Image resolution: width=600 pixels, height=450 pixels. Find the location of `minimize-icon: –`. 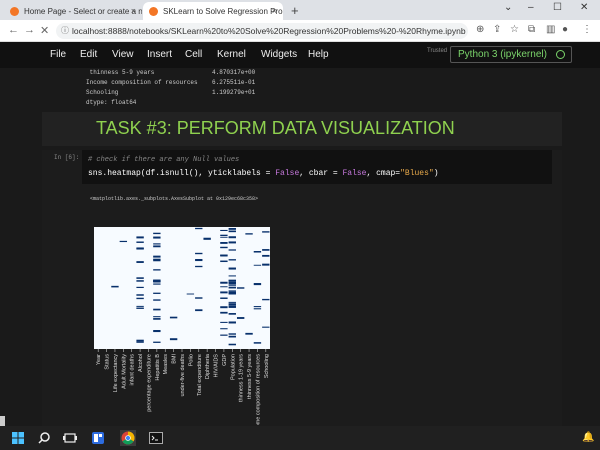

minimize-icon: – is located at coordinates (531, 7).